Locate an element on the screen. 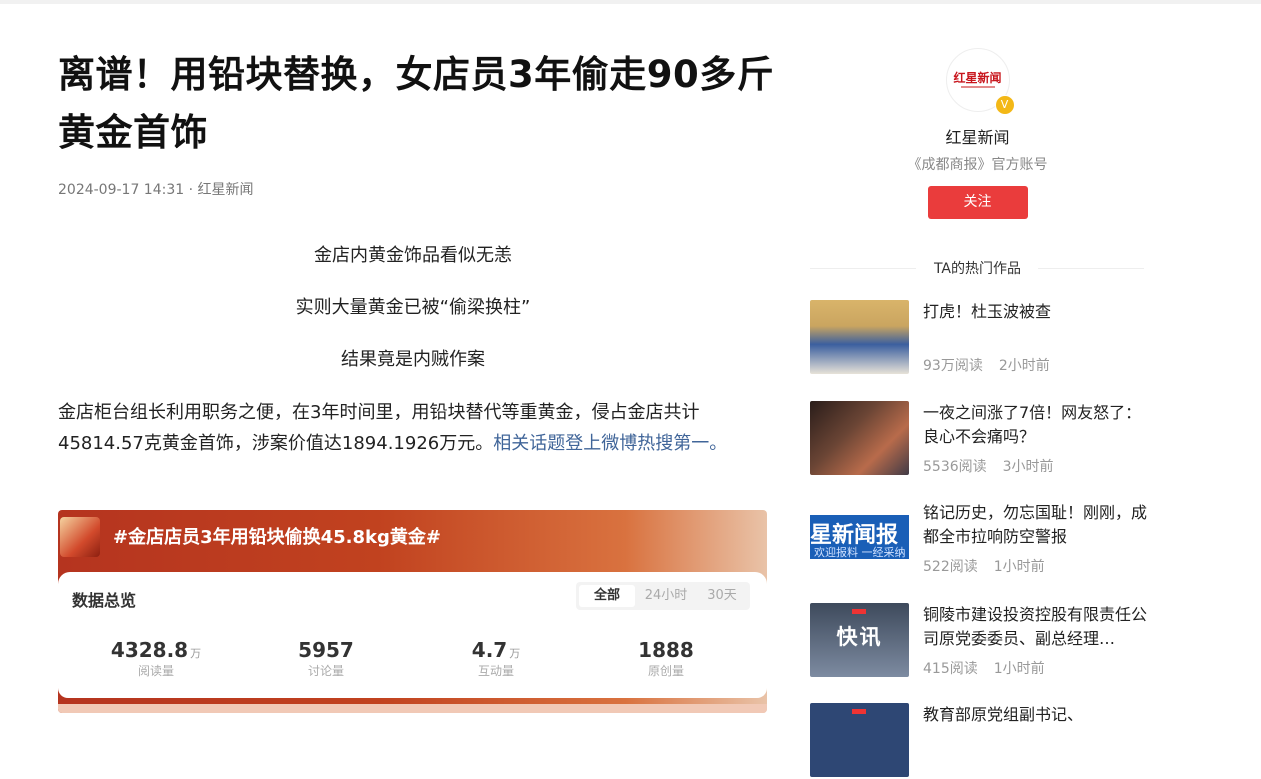 The width and height of the screenshot is (1261, 779). hot-item-meta: 93万阅读 2小时前 is located at coordinates (994, 365).